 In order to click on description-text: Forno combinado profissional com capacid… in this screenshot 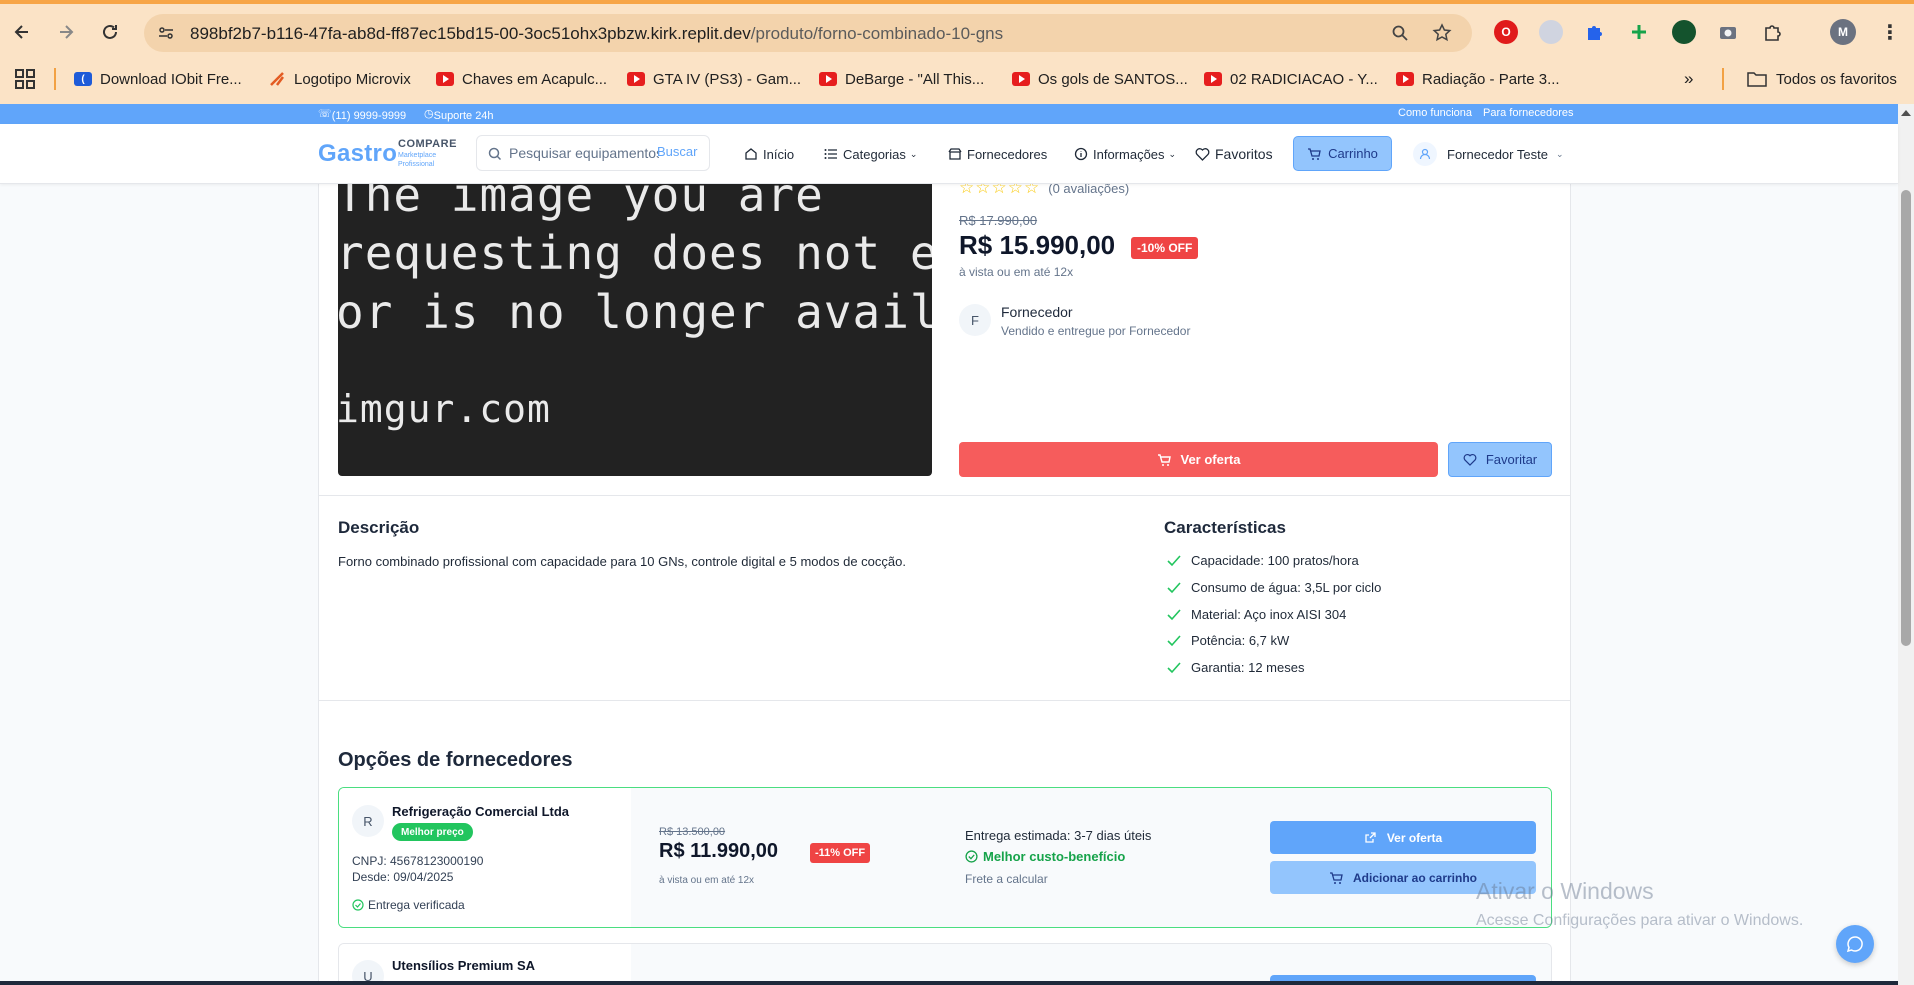, I will do `click(622, 561)`.